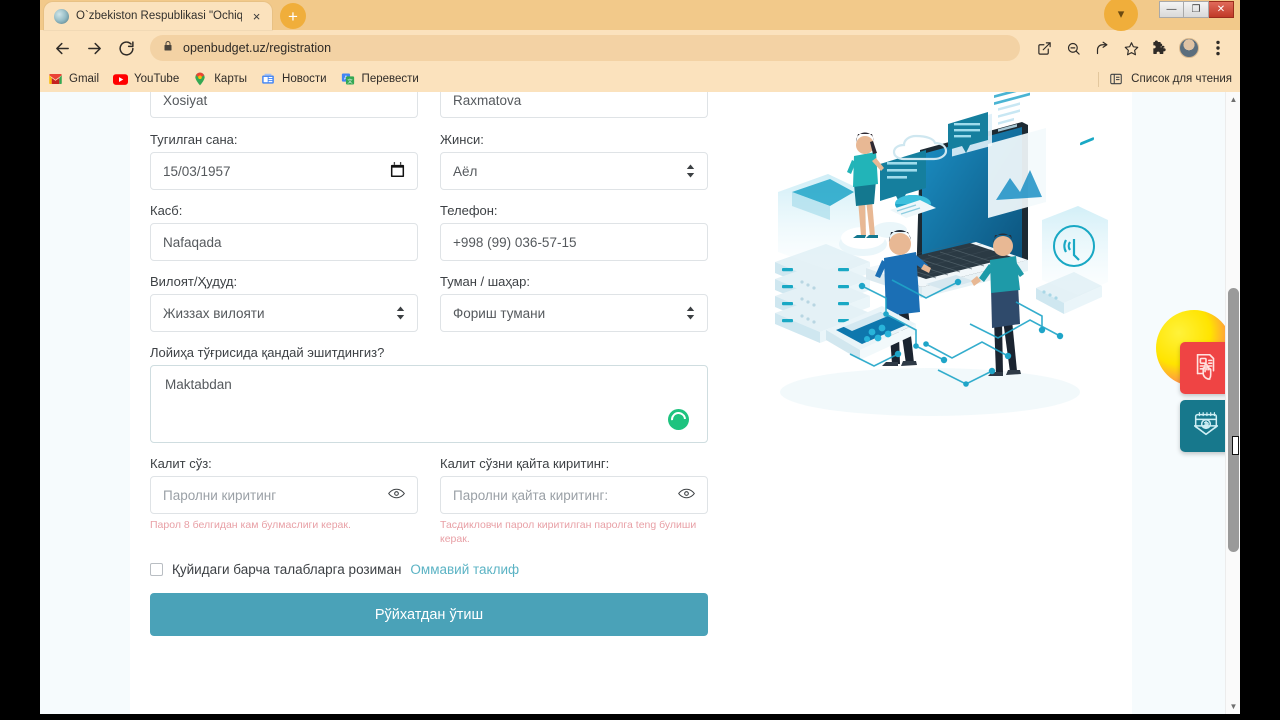 Image resolution: width=1280 pixels, height=720 pixels. Describe the element at coordinates (192, 242) in the screenshot. I see `profession-value: Nafaqada` at that location.